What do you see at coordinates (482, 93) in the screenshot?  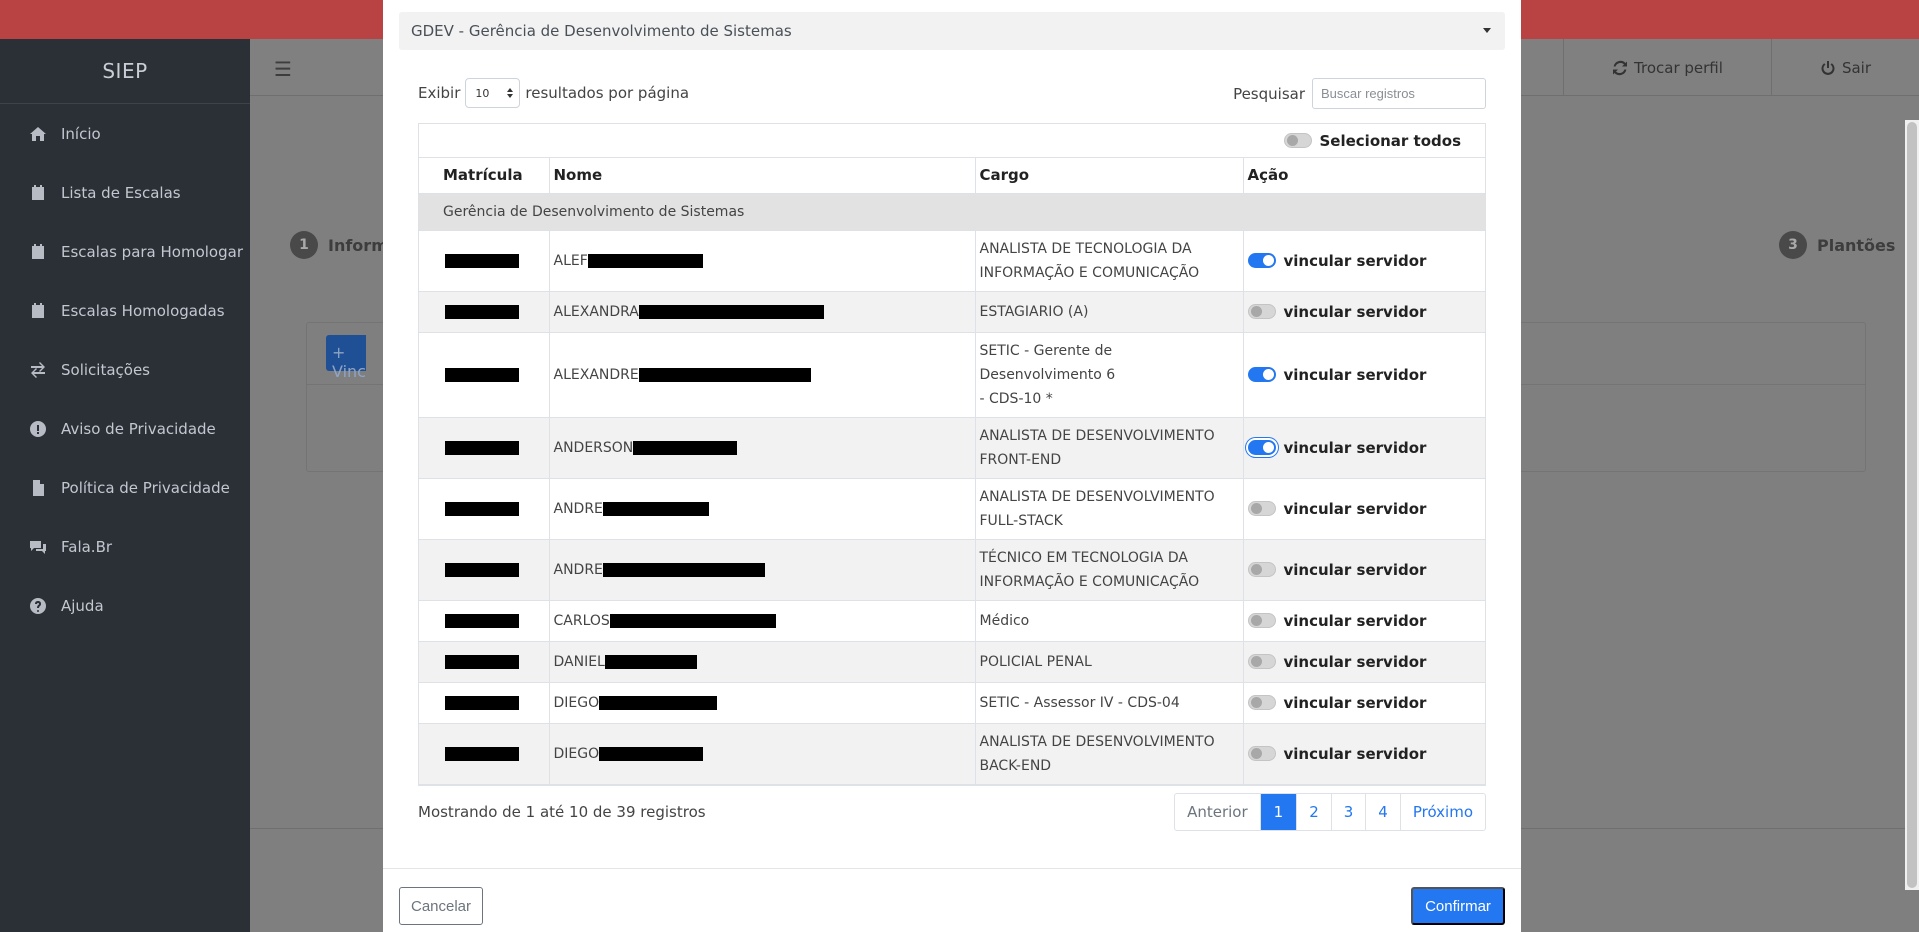 I see `page-length-value: 10` at bounding box center [482, 93].